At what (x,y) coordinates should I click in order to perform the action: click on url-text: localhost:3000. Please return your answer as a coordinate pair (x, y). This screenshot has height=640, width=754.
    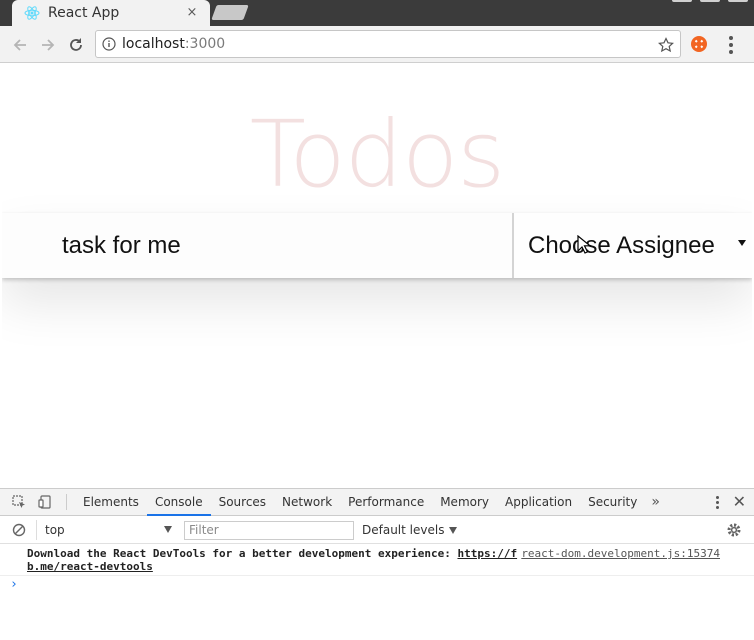
    Looking at the image, I should click on (173, 44).